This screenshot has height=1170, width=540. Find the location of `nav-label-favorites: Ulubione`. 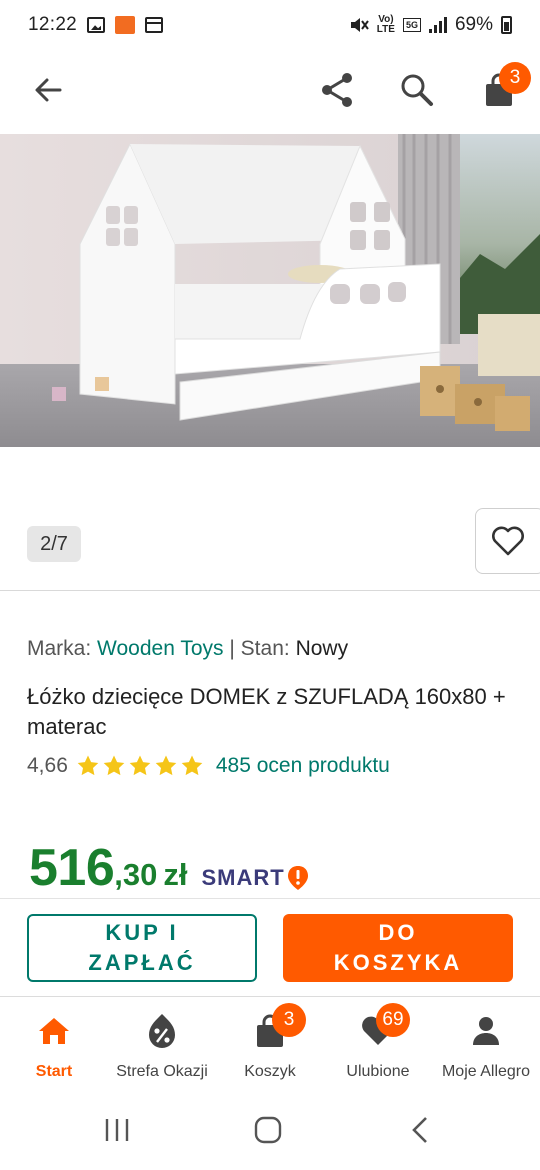

nav-label-favorites: Ulubione is located at coordinates (378, 1071).